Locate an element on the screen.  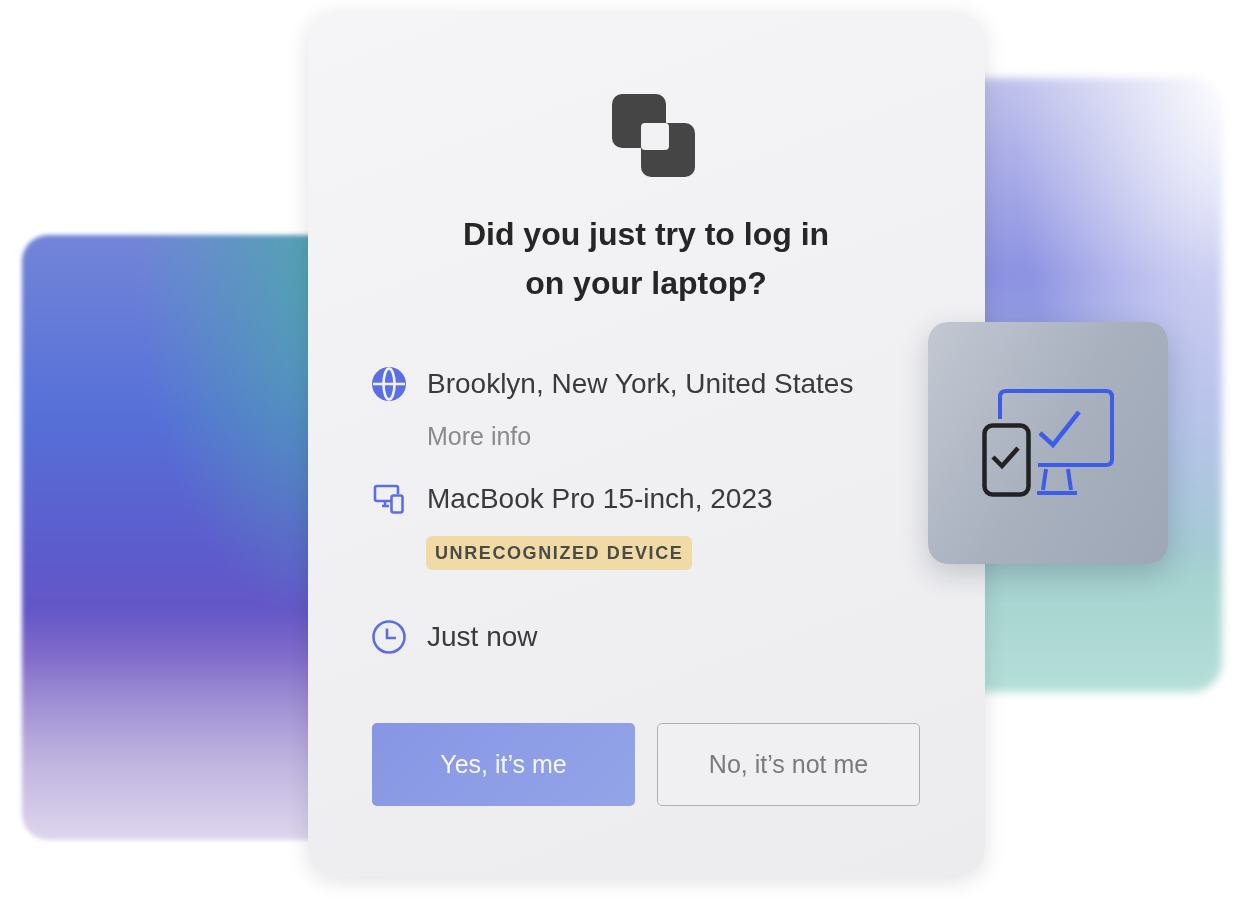
clock-icon is located at coordinates (389, 637).